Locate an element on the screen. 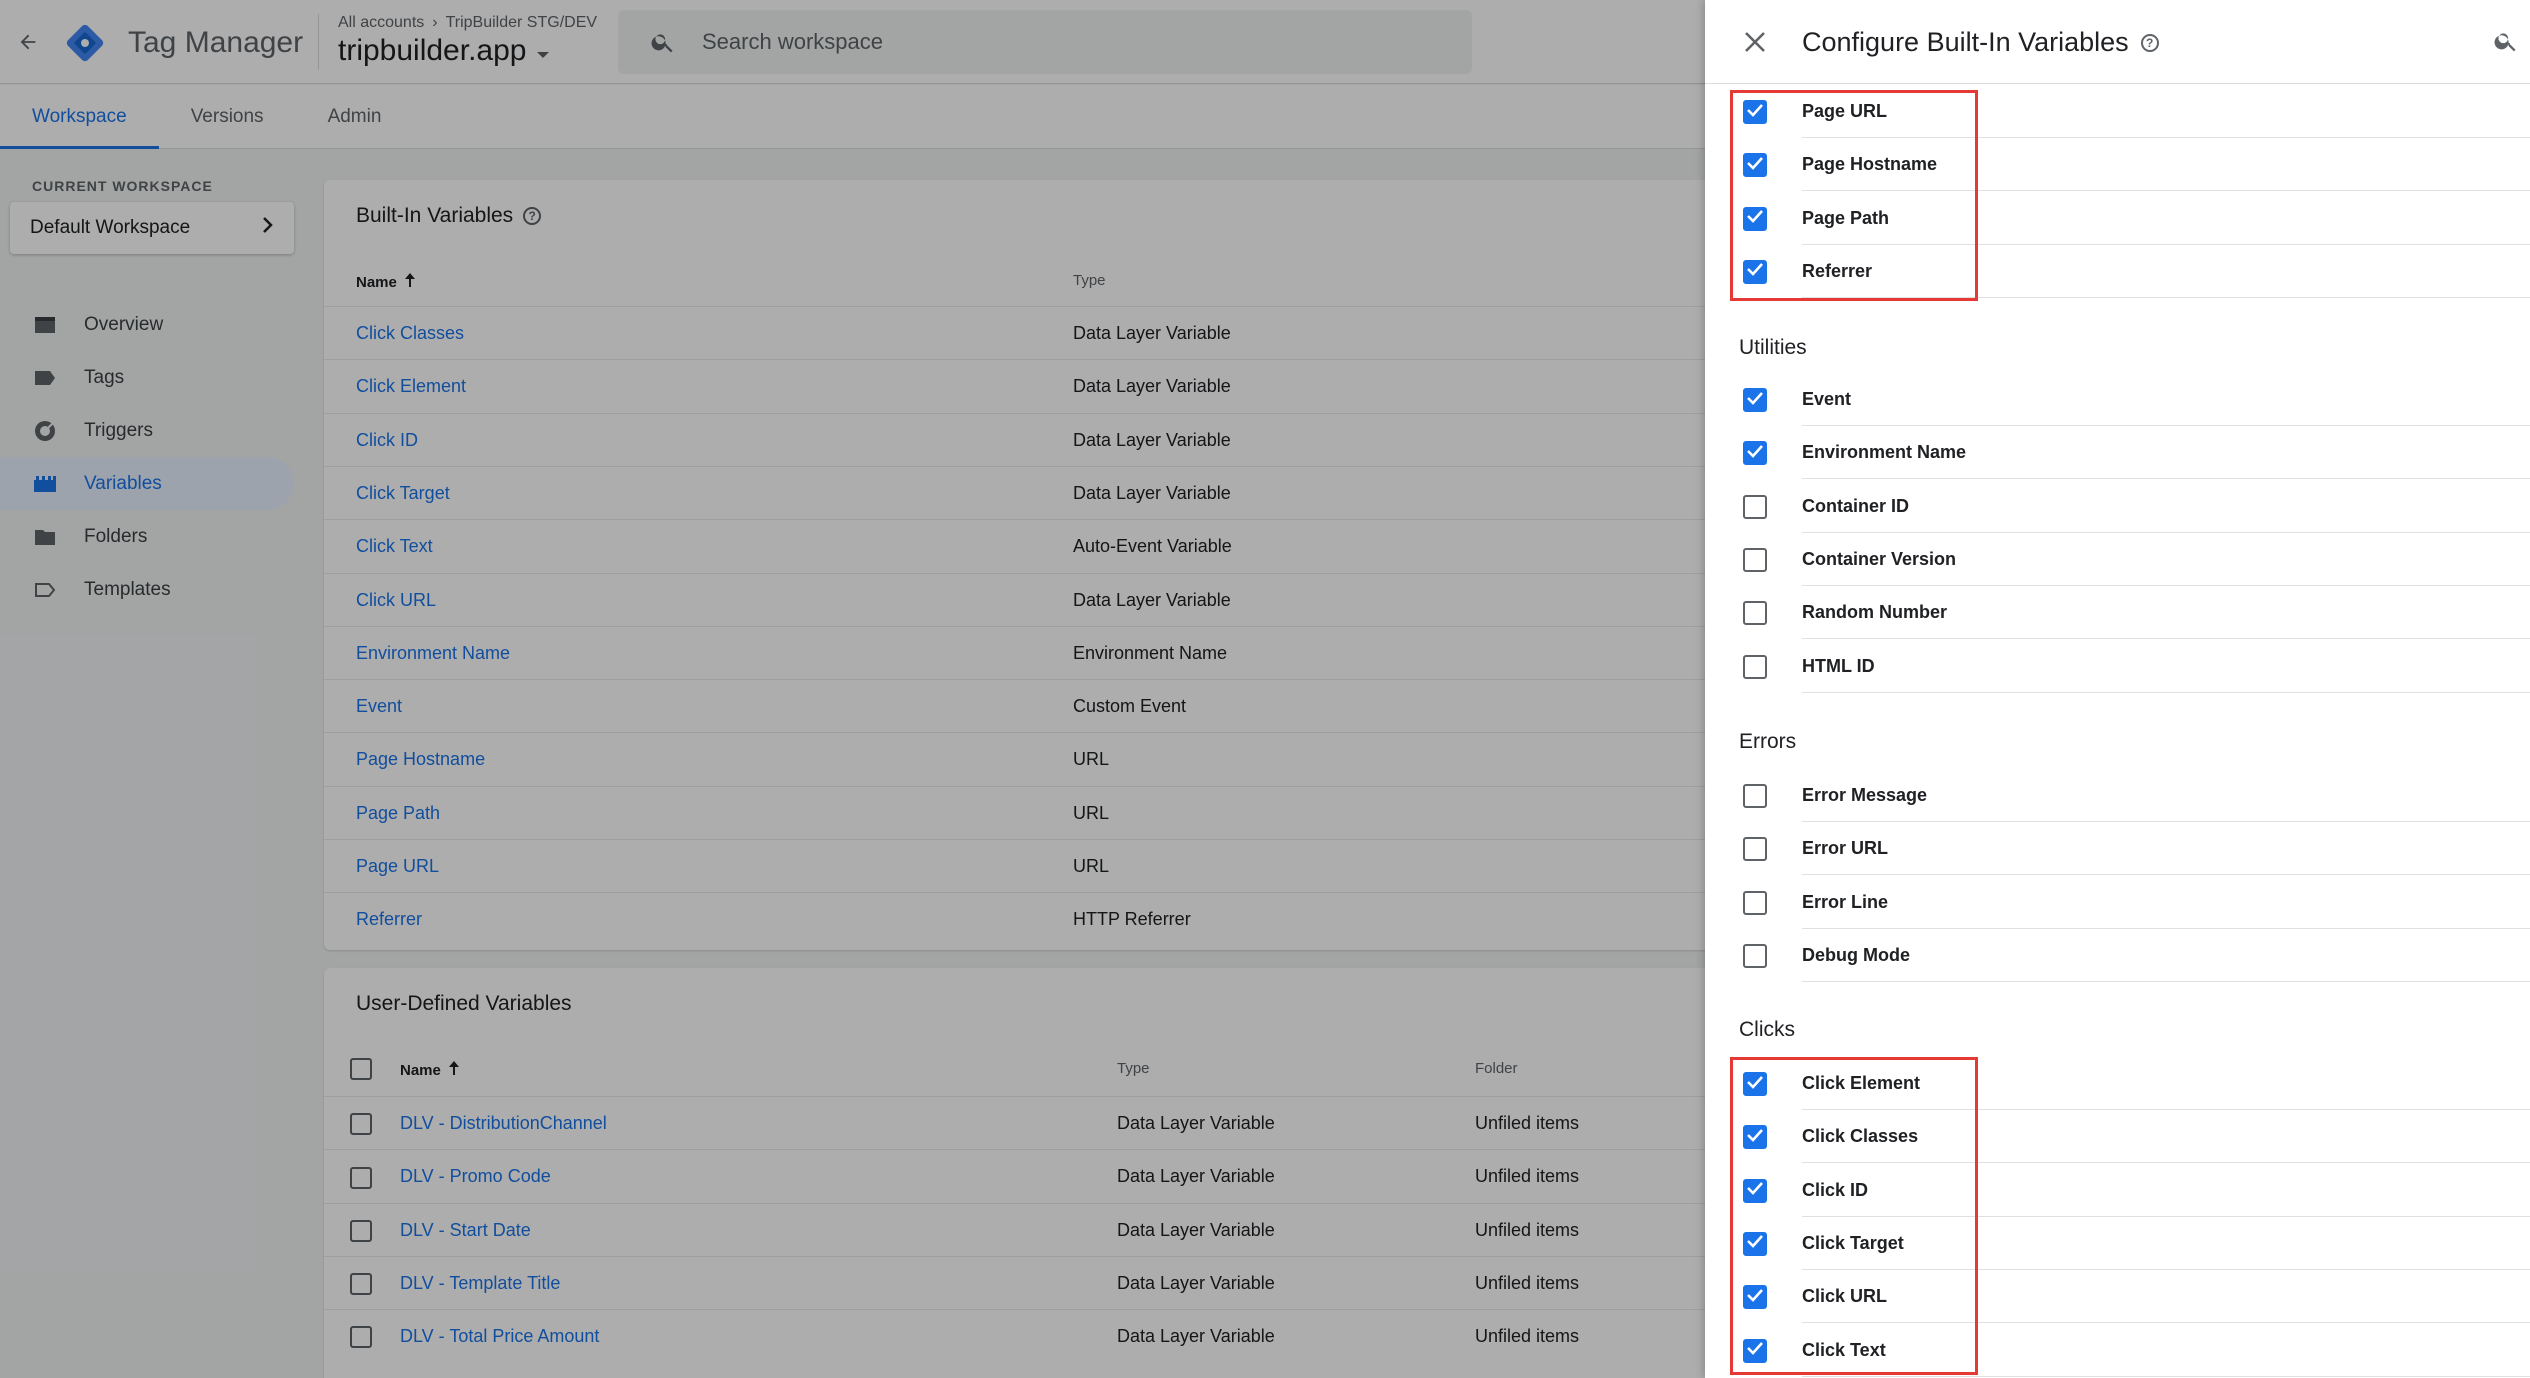 This screenshot has height=1378, width=2530. help-icon: ? is located at coordinates (2149, 42).